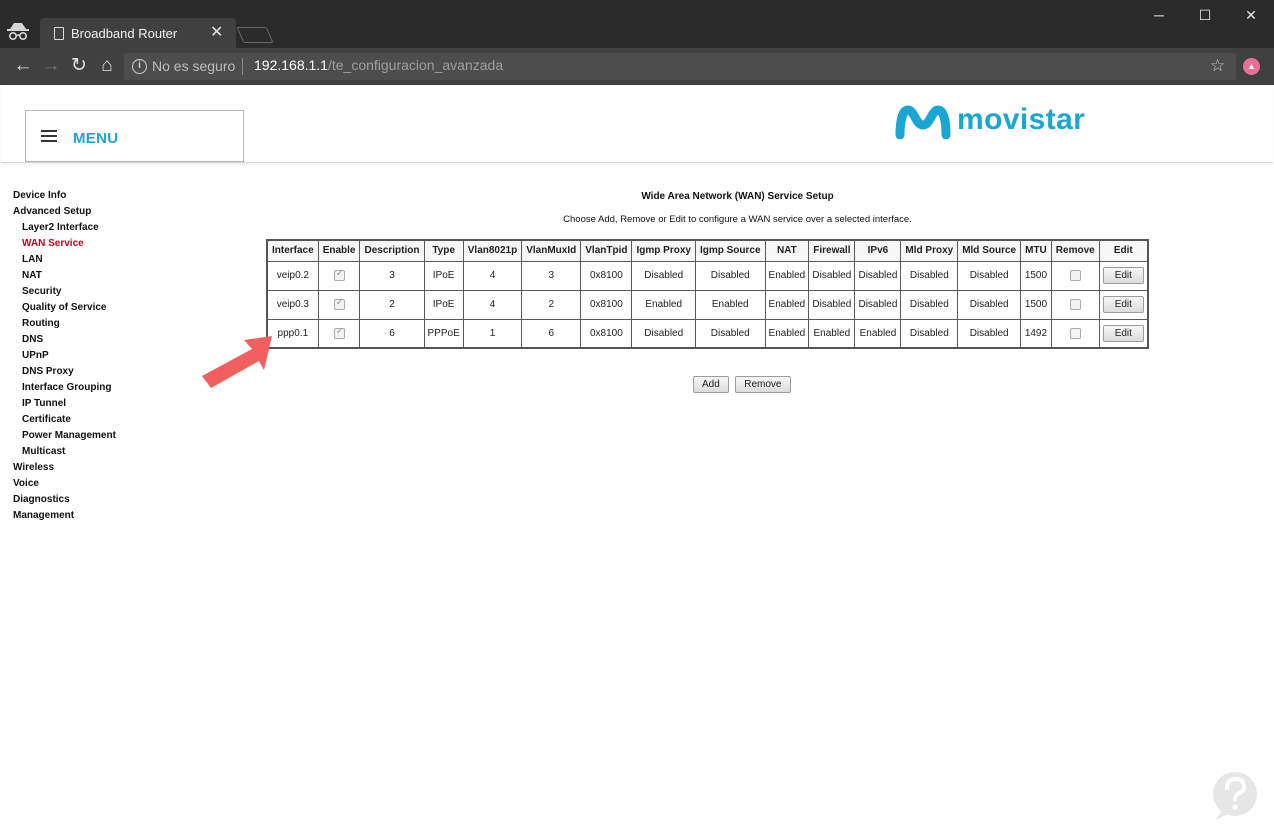 This screenshot has height=828, width=1274. I want to click on forward-icon: →, so click(51, 66).